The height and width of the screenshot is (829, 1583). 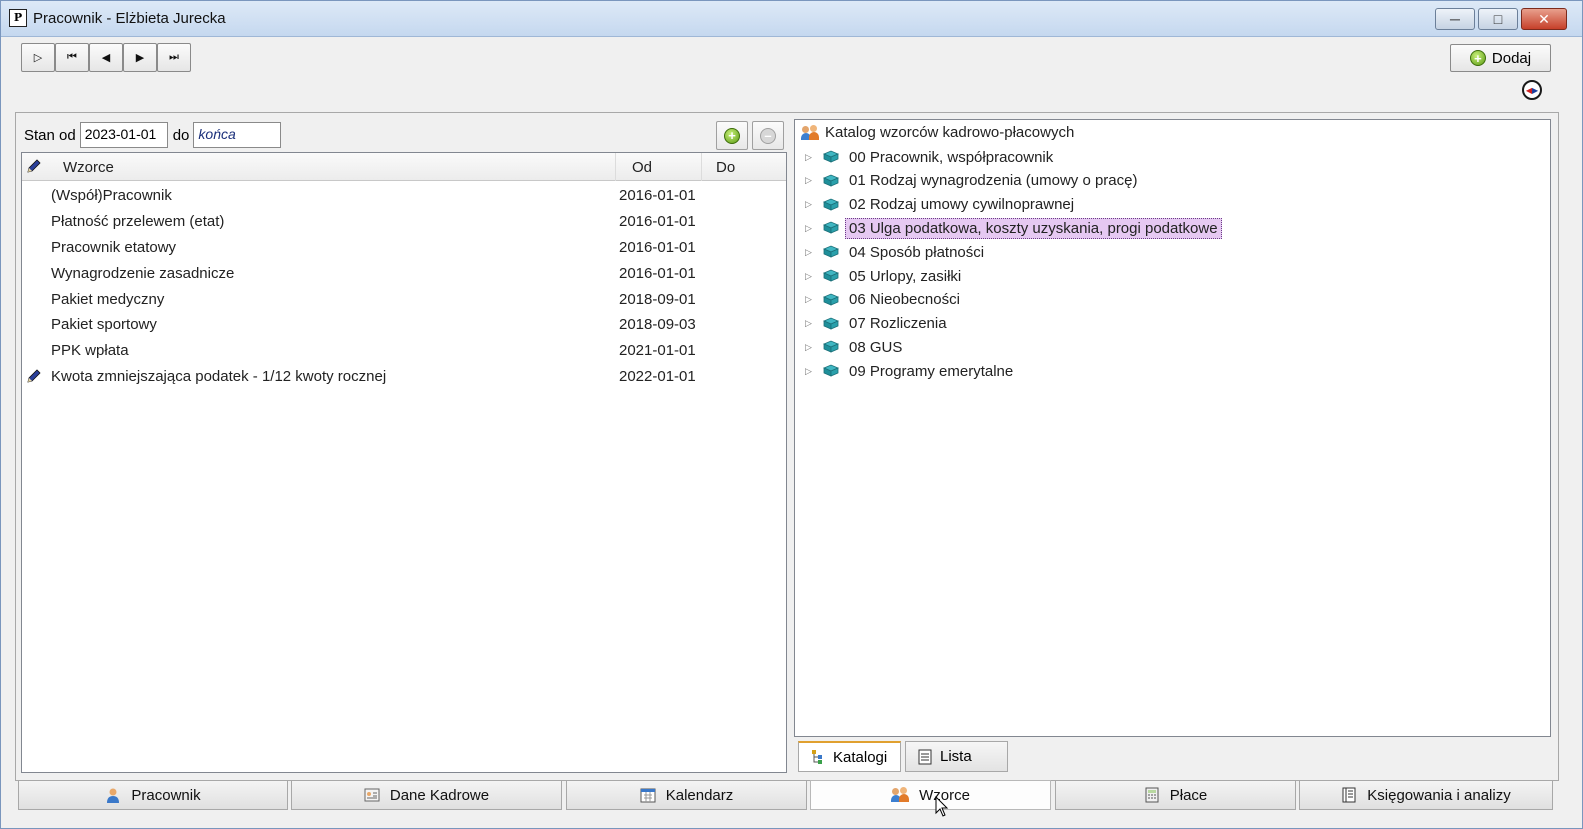 I want to click on tree-item: ▷ 02 Rodzaj umowy cywilnoprawnej, so click(x=941, y=205).